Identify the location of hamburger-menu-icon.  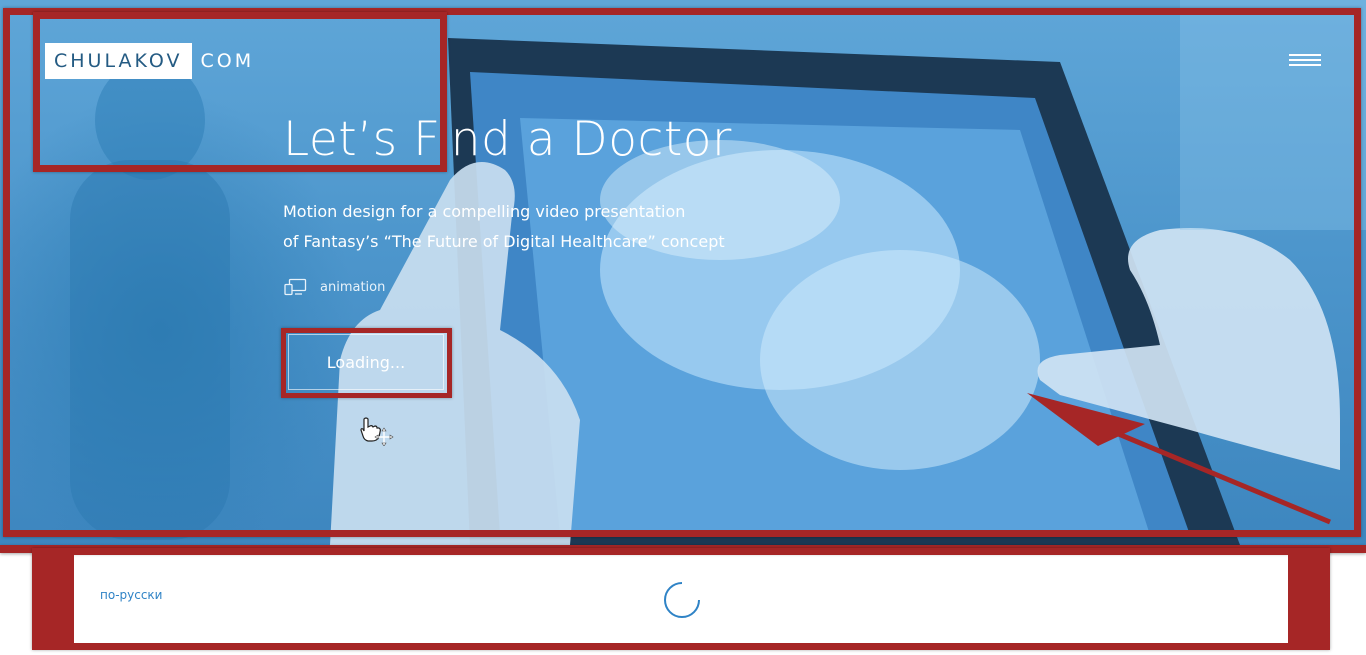
(1305, 61).